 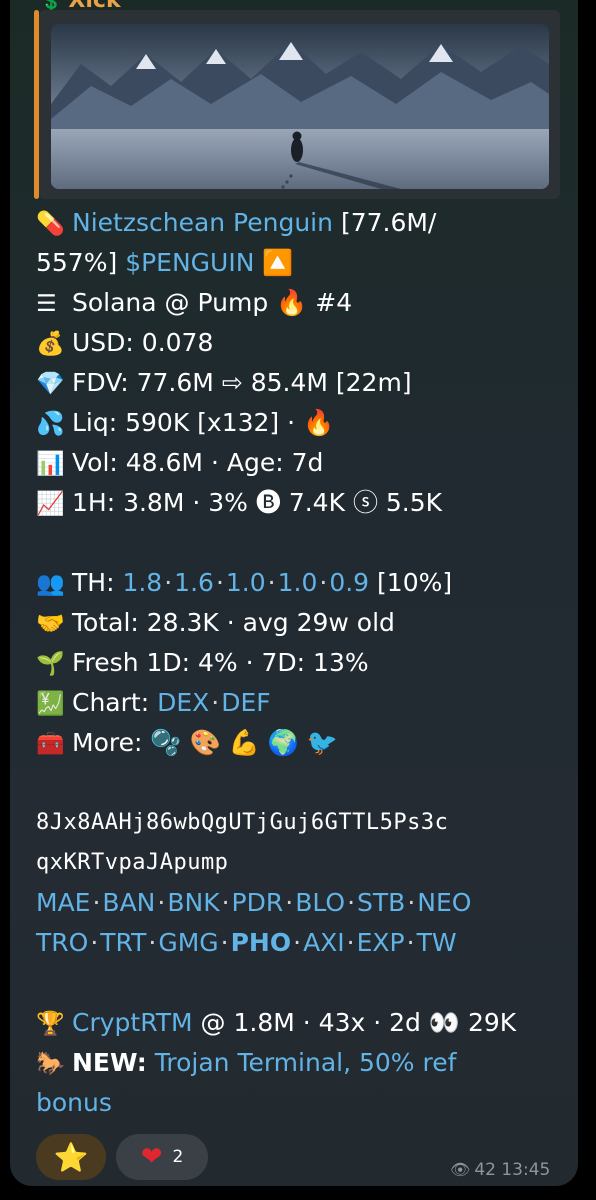 I want to click on bots-row-2: TRO·TRT·GMG·PHO·AXI·EXP·TW, so click(x=246, y=942).